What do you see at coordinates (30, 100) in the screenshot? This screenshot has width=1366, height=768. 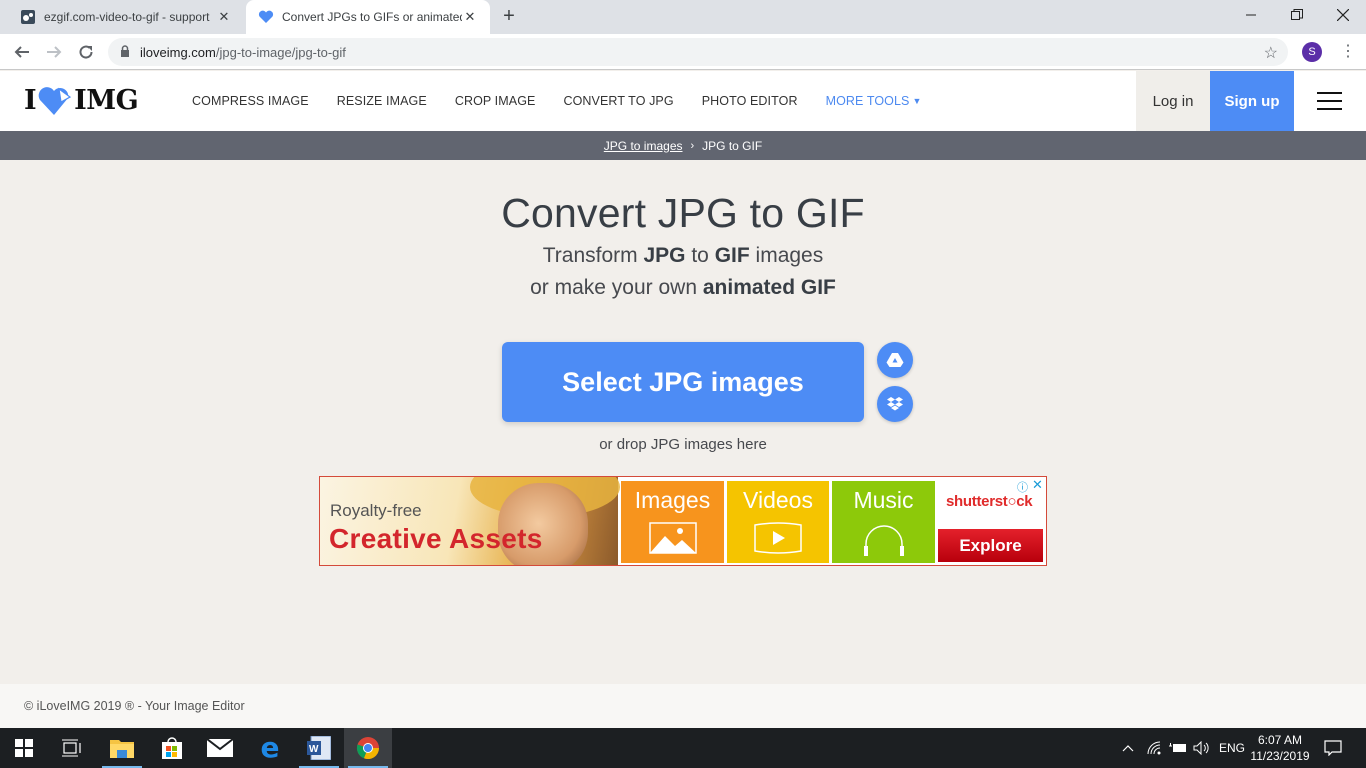 I see `logo-text-i: I` at bounding box center [30, 100].